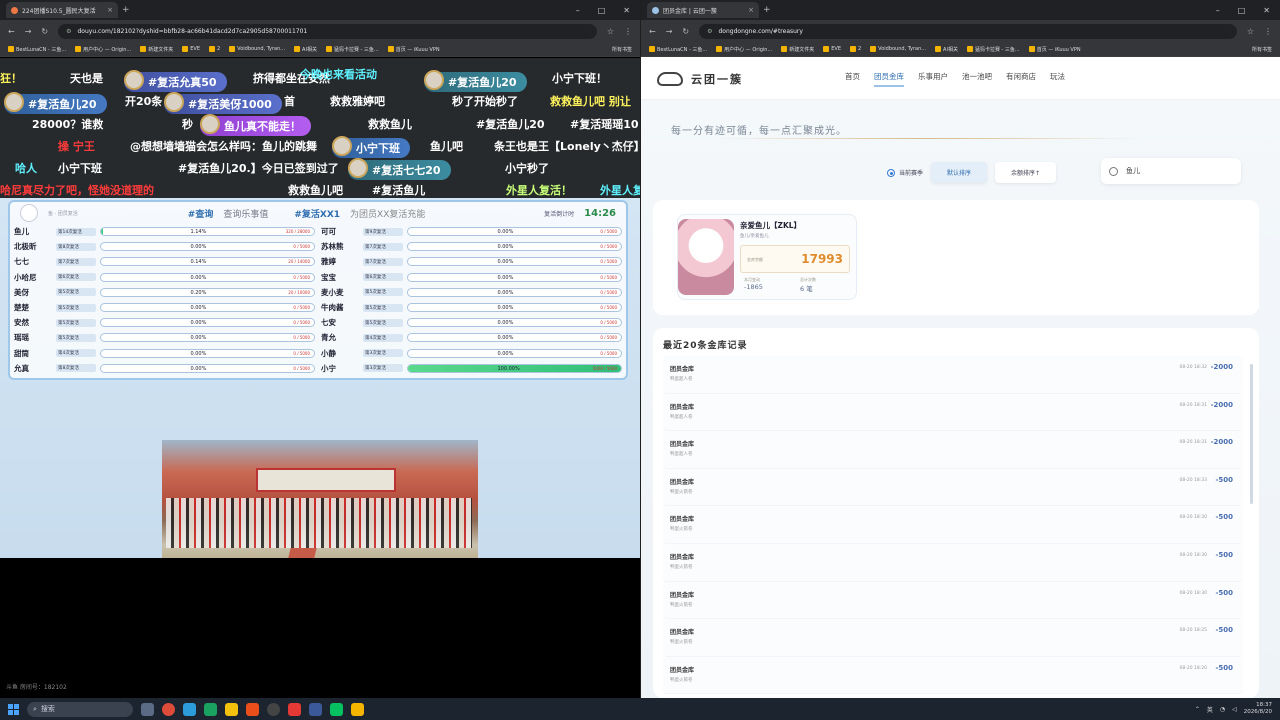 This screenshot has height=720, width=1280. Describe the element at coordinates (1026, 172) in the screenshot. I see `sort-balance-button: 余额排序↑` at that location.